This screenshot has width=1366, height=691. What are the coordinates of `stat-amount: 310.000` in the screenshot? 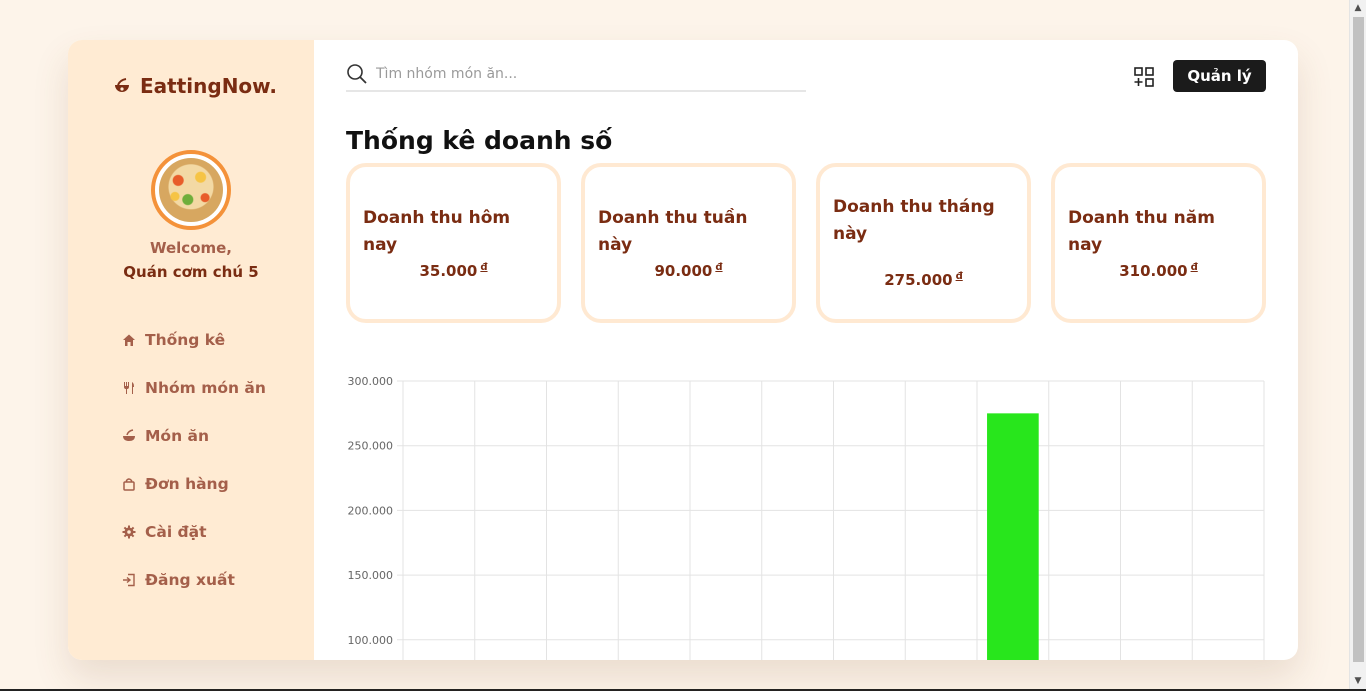 It's located at (1153, 271).